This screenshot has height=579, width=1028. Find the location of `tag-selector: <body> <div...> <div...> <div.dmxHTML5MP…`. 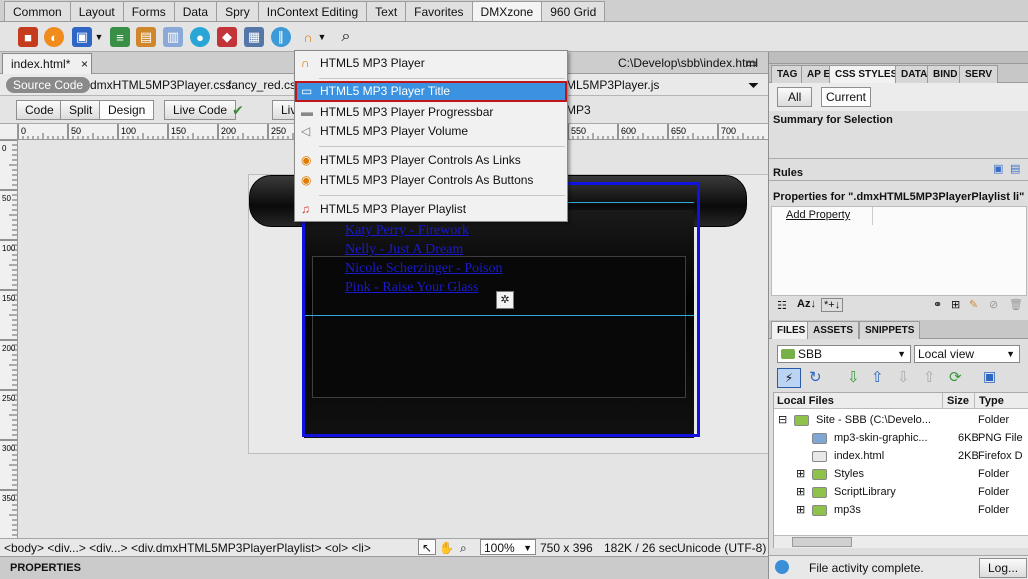

tag-selector: <body> <div...> <div...> <div.dmxHTML5MP… is located at coordinates (187, 548).